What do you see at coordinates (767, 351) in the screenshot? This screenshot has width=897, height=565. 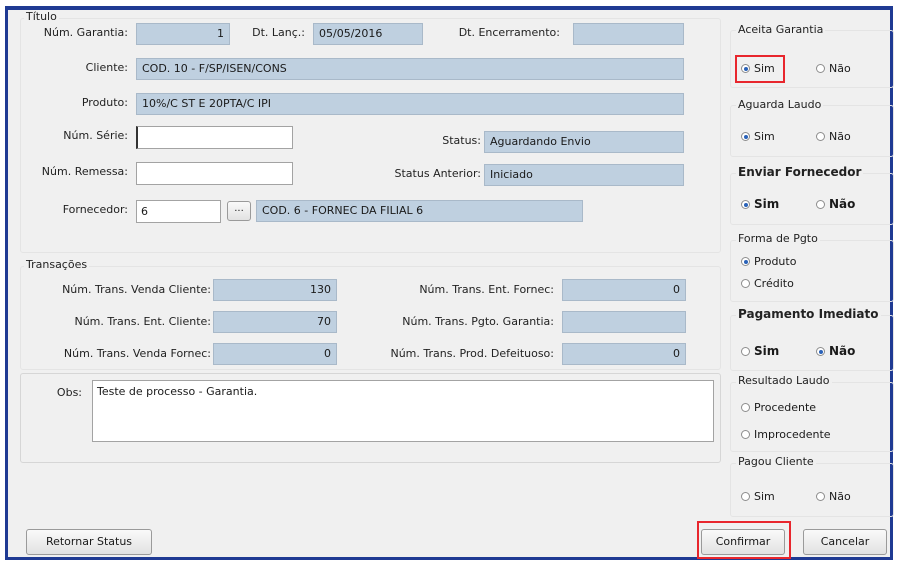 I see `pagamento-imediato-sim-label: Sim` at bounding box center [767, 351].